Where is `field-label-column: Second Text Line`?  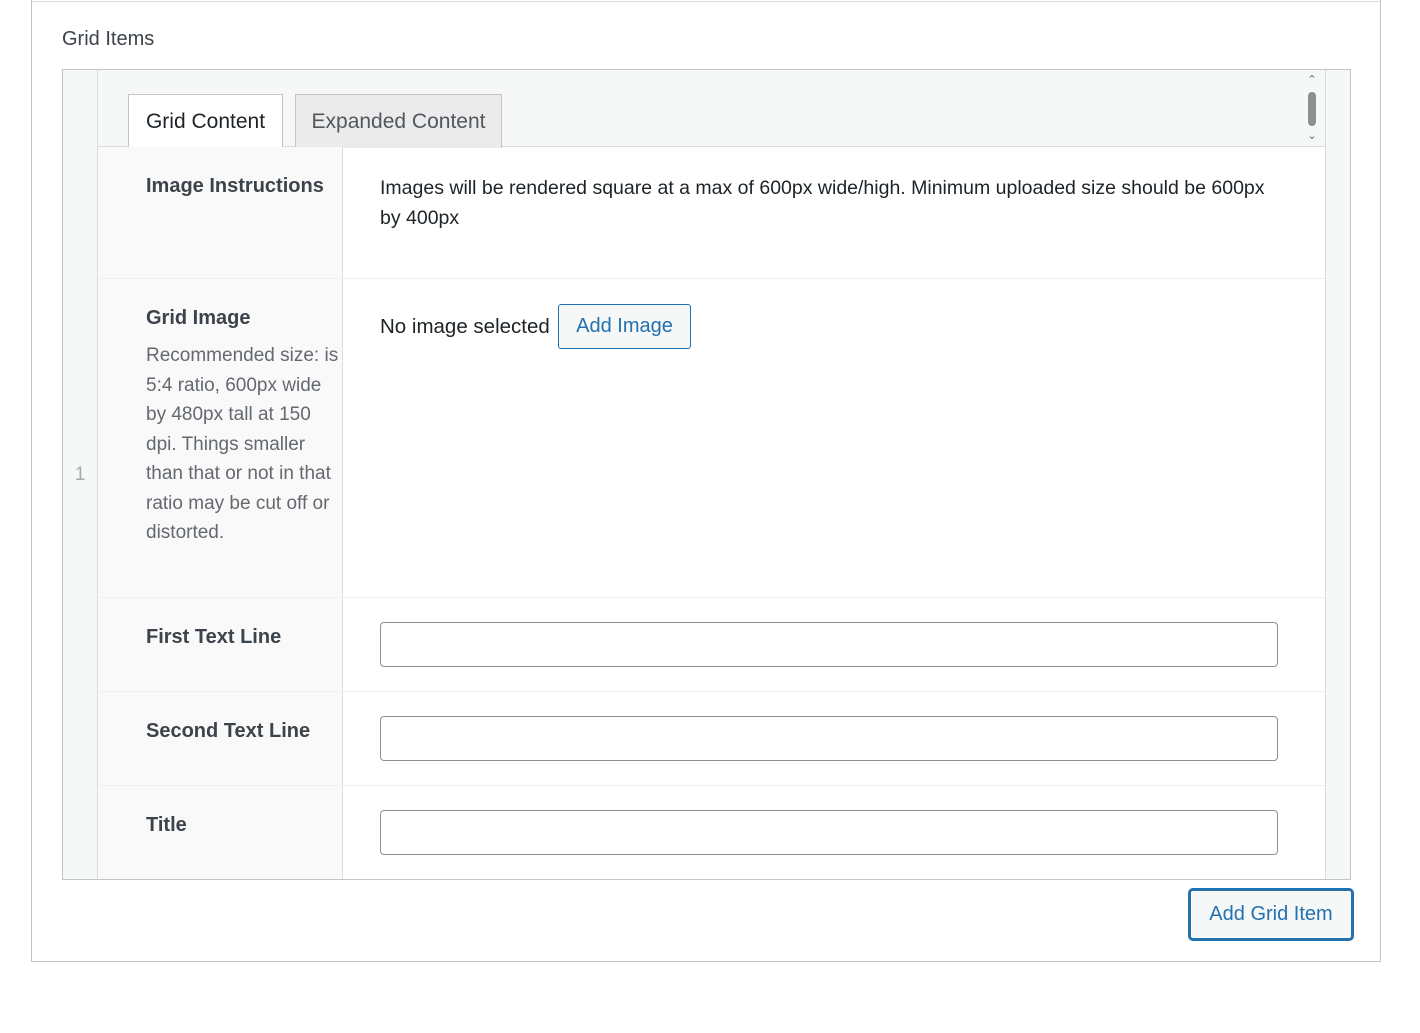 field-label-column: Second Text Line is located at coordinates (220, 738).